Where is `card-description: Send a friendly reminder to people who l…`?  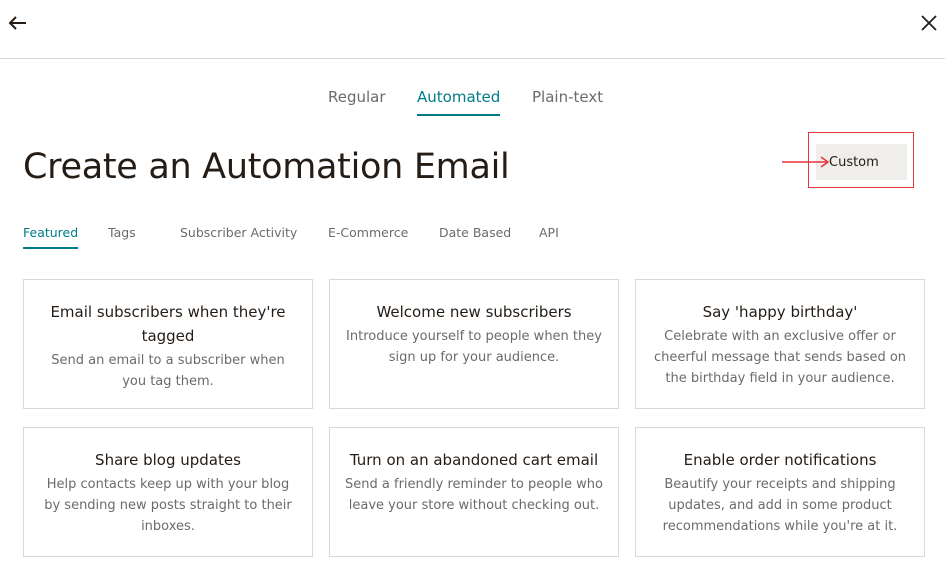
card-description: Send a friendly reminder to people who l… is located at coordinates (474, 495).